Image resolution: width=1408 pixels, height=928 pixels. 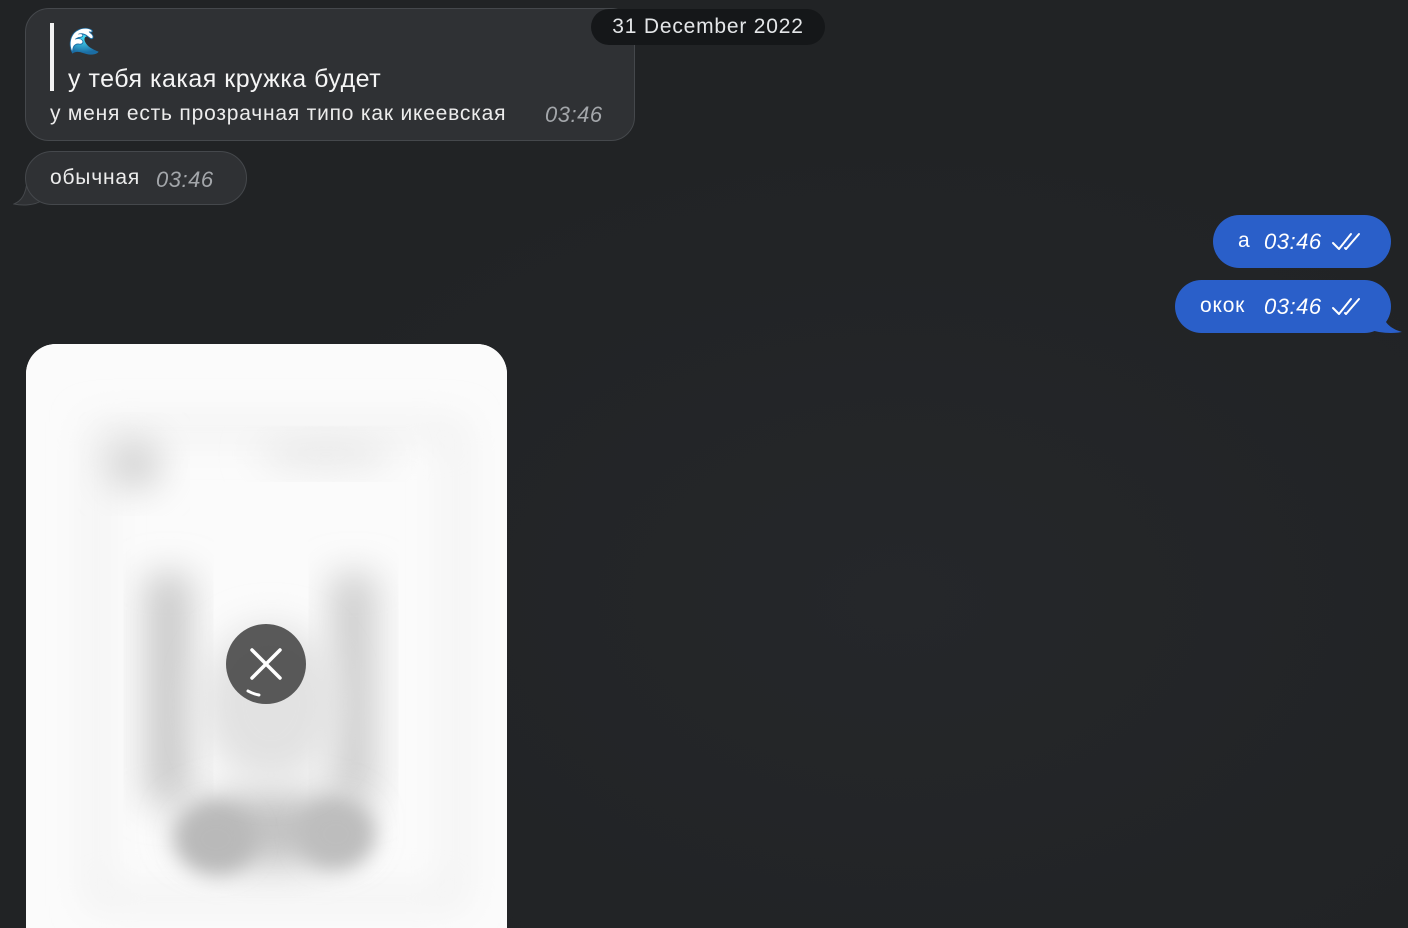 I want to click on quoted-message-text: у тебя какая кружка будет, so click(x=225, y=79).